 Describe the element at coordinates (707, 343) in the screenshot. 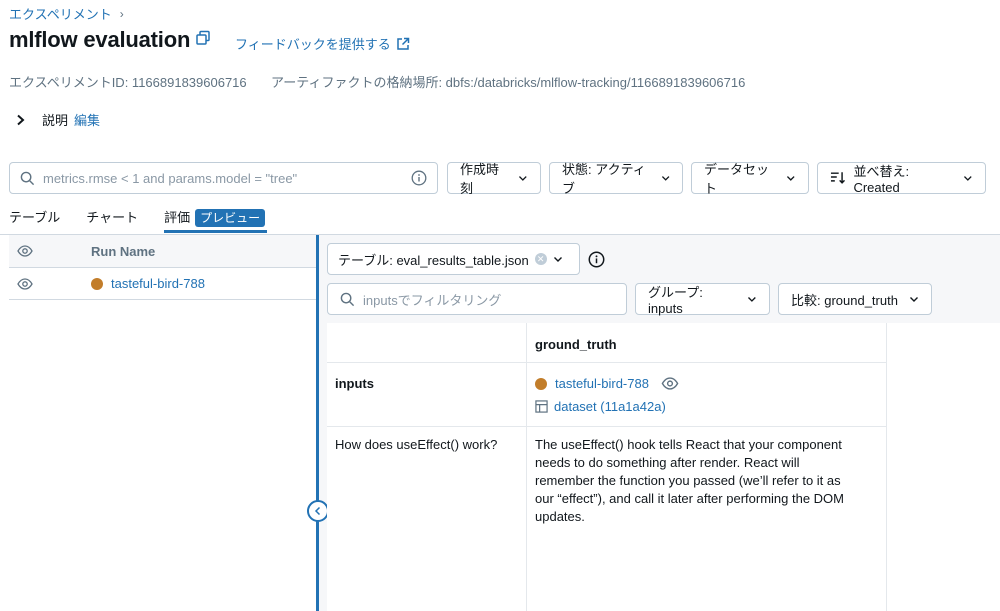

I see `column-header-ground-truth: ground_truth` at that location.